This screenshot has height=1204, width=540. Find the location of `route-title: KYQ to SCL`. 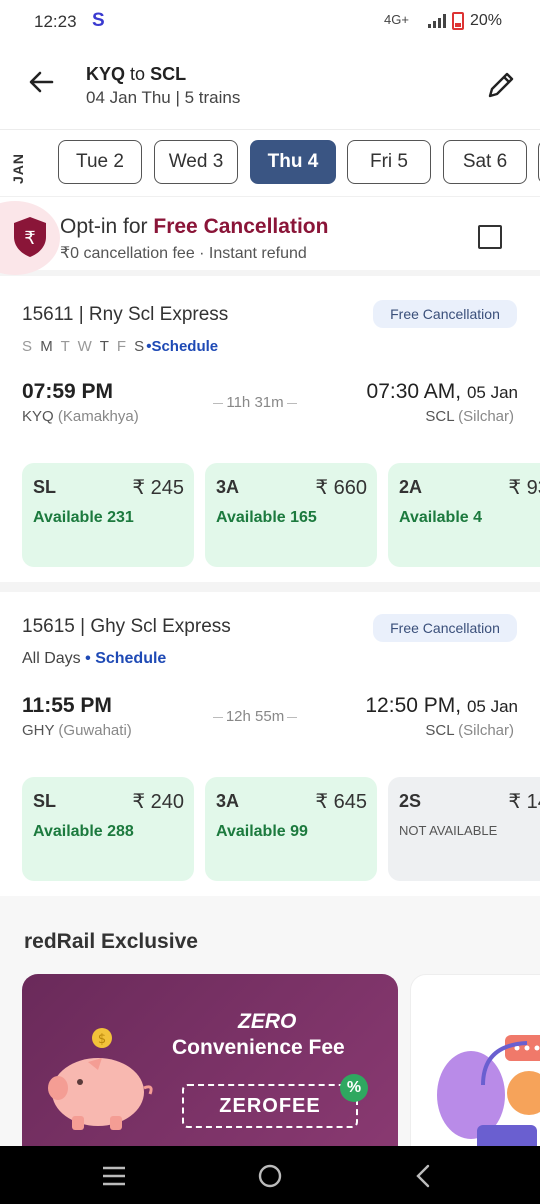

route-title: KYQ to SCL is located at coordinates (136, 74).